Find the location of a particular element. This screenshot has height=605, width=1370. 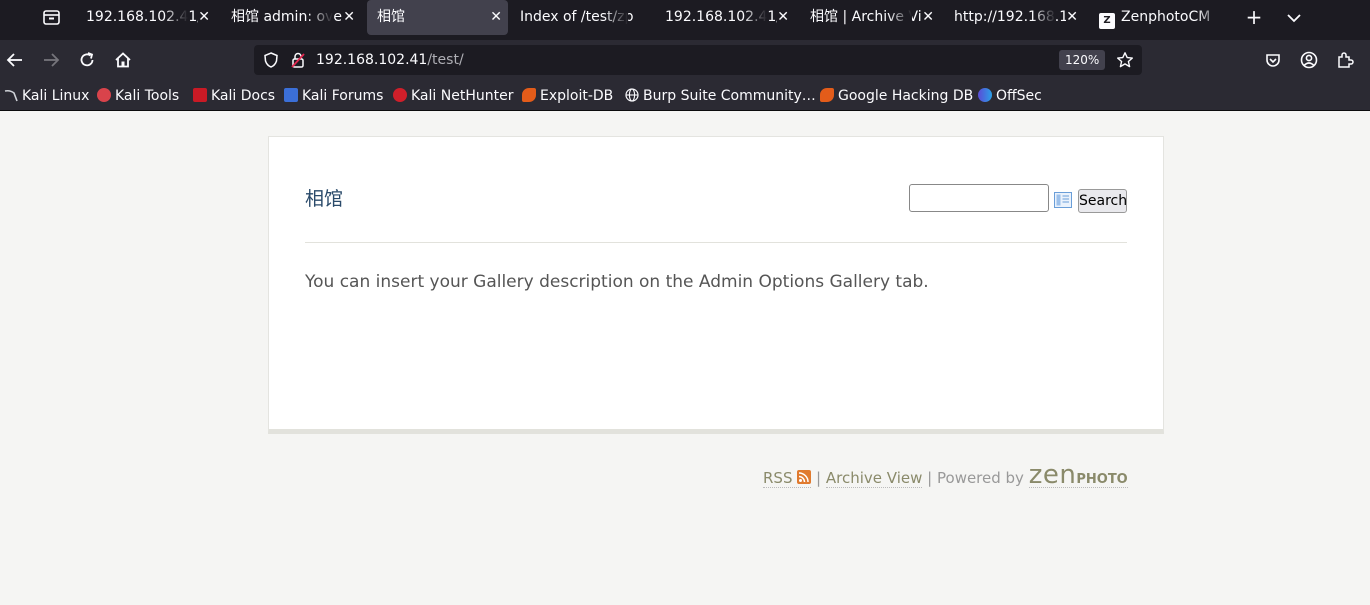

rss-label: RSS is located at coordinates (778, 478).